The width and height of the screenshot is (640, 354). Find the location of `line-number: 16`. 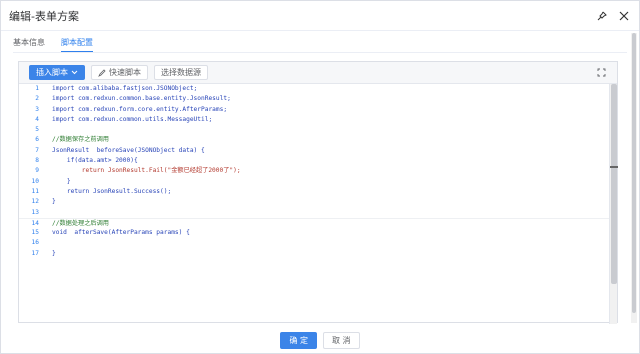

line-number: 16 is located at coordinates (35, 243).